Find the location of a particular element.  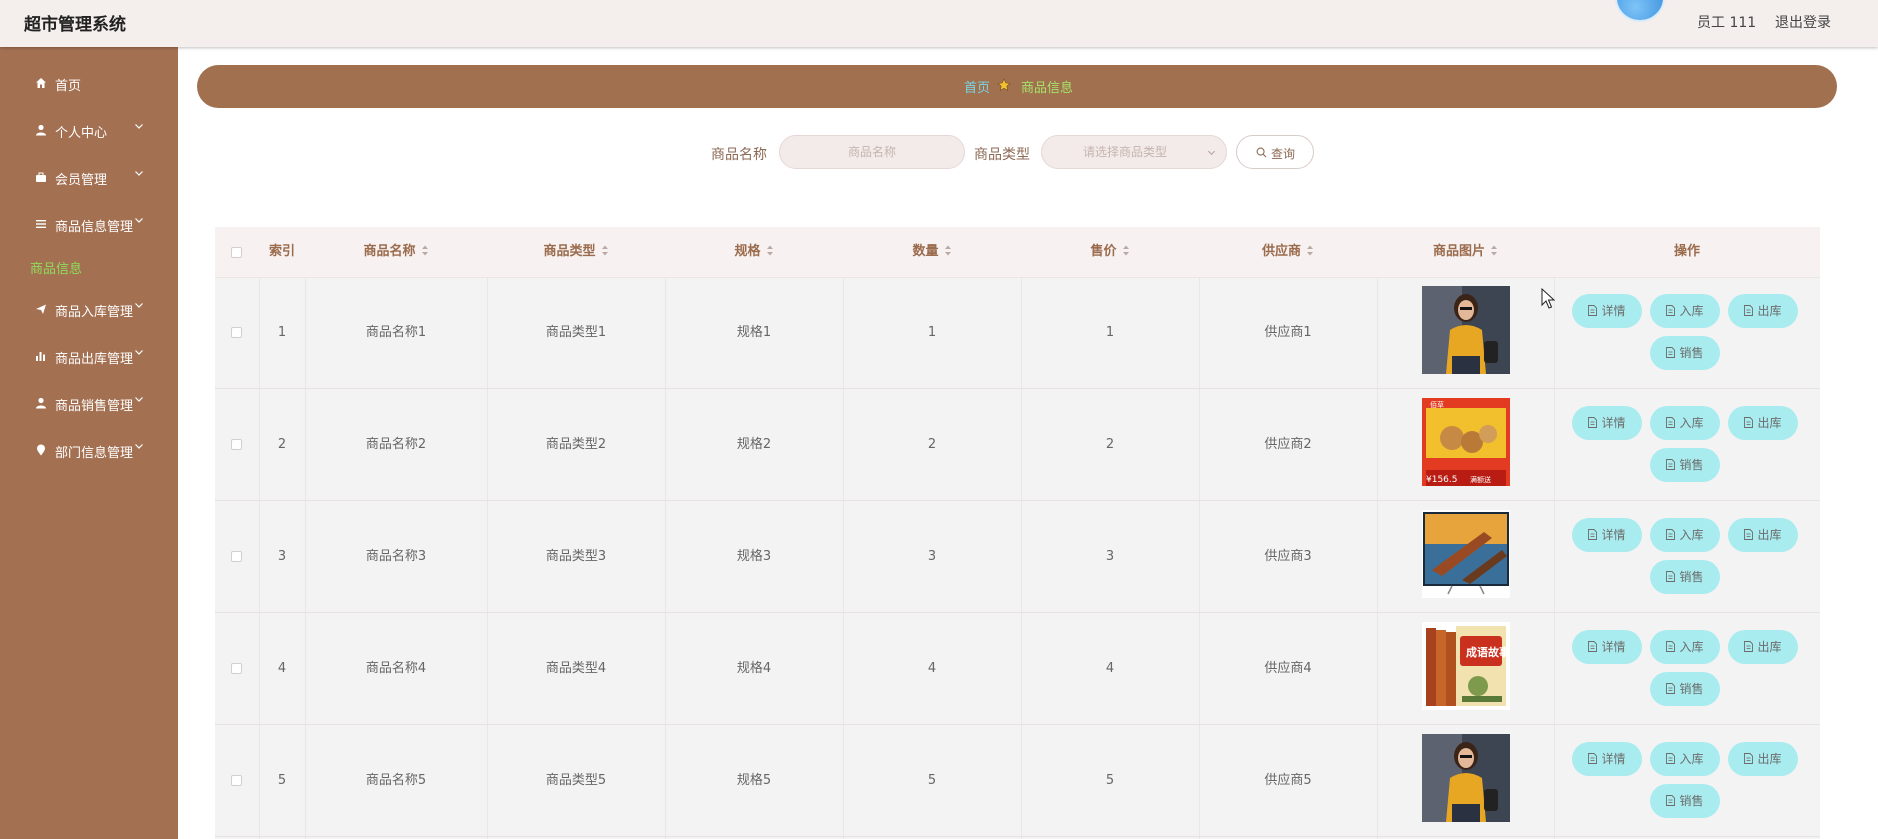

product-image-book-set: 成语故事 is located at coordinates (1466, 666).